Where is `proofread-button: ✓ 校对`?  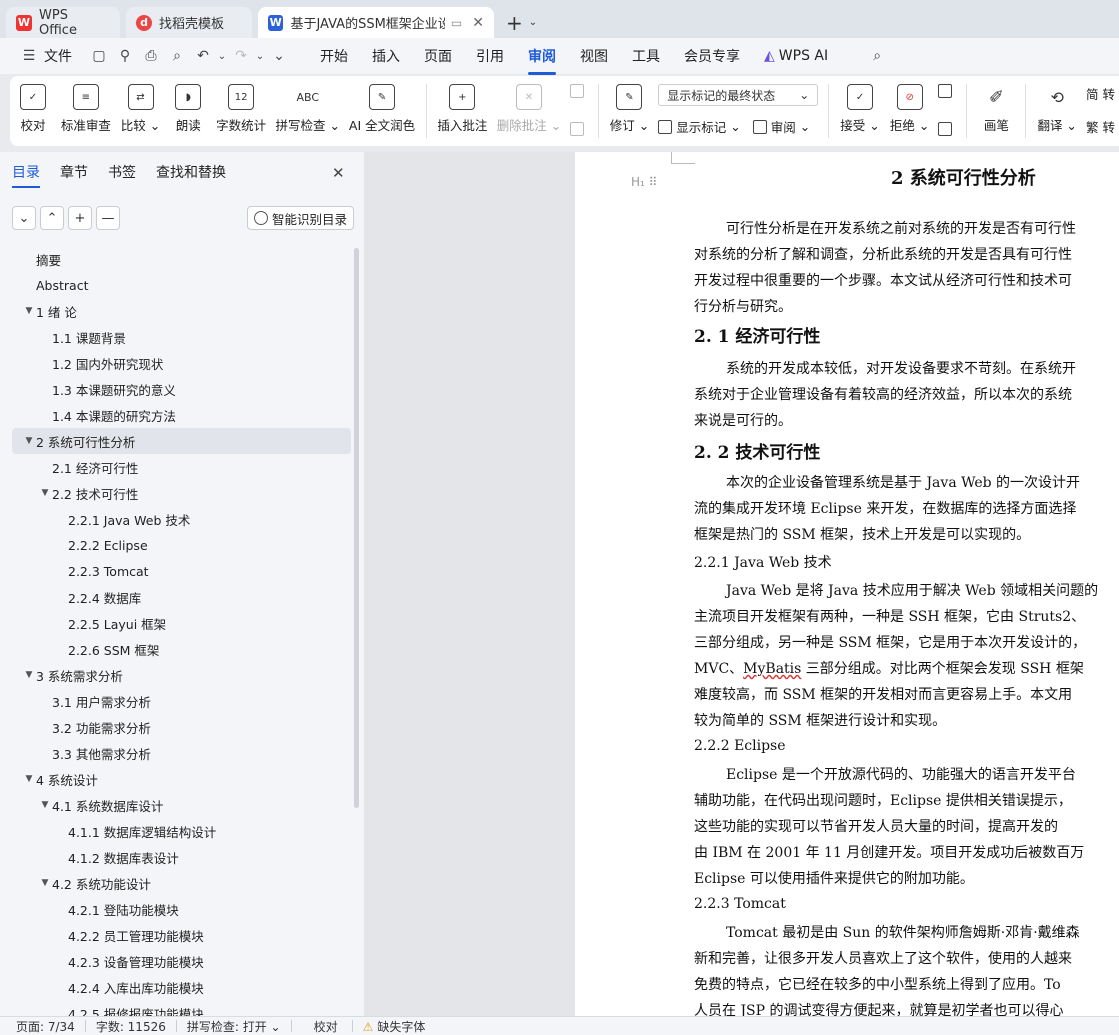 proofread-button: ✓ 校对 is located at coordinates (33, 109).